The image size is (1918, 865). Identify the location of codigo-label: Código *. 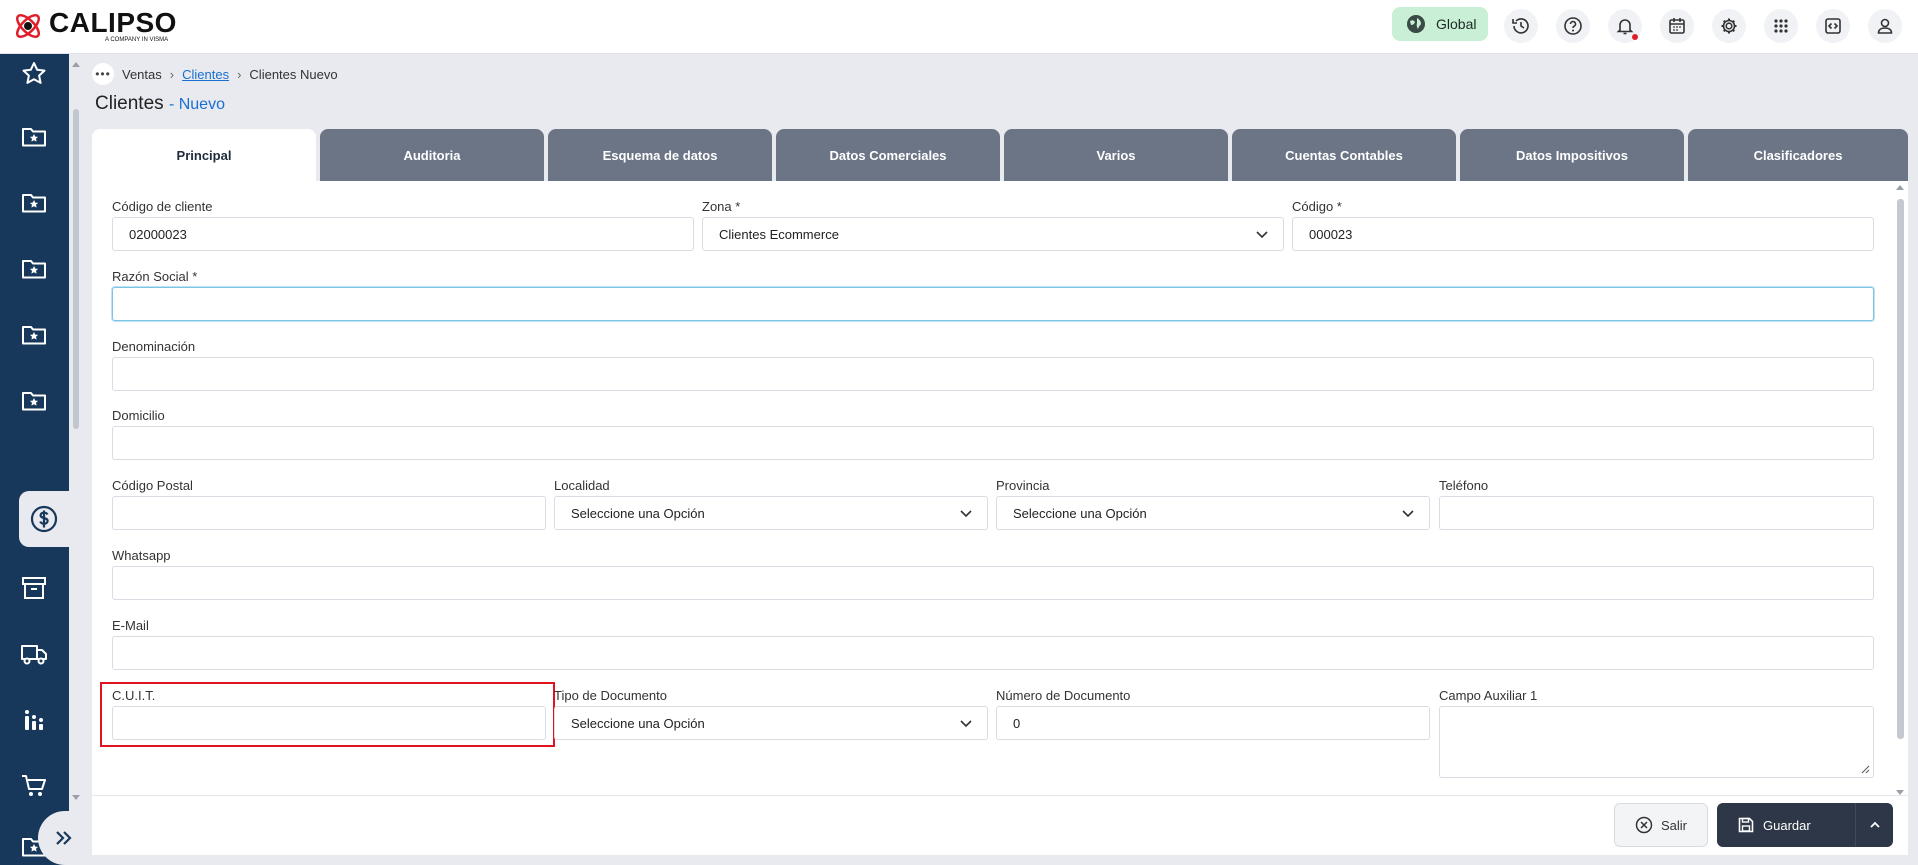
(1317, 206).